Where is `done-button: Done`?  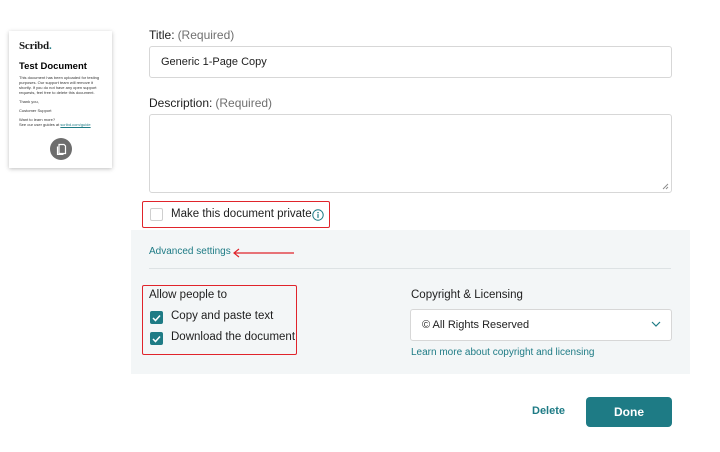
done-button: Done is located at coordinates (629, 412).